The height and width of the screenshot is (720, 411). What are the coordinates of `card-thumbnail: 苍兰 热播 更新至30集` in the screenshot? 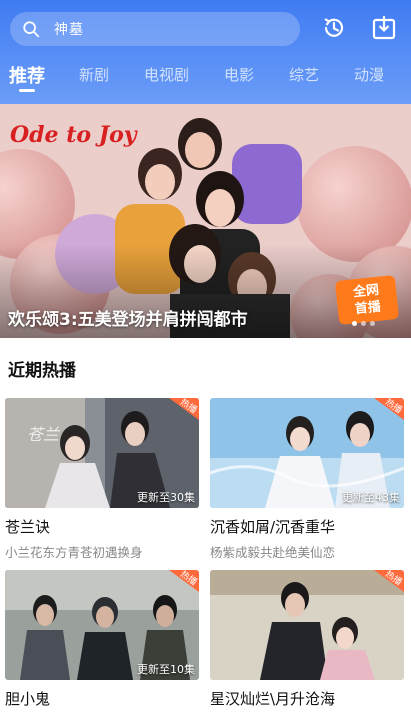 It's located at (102, 453).